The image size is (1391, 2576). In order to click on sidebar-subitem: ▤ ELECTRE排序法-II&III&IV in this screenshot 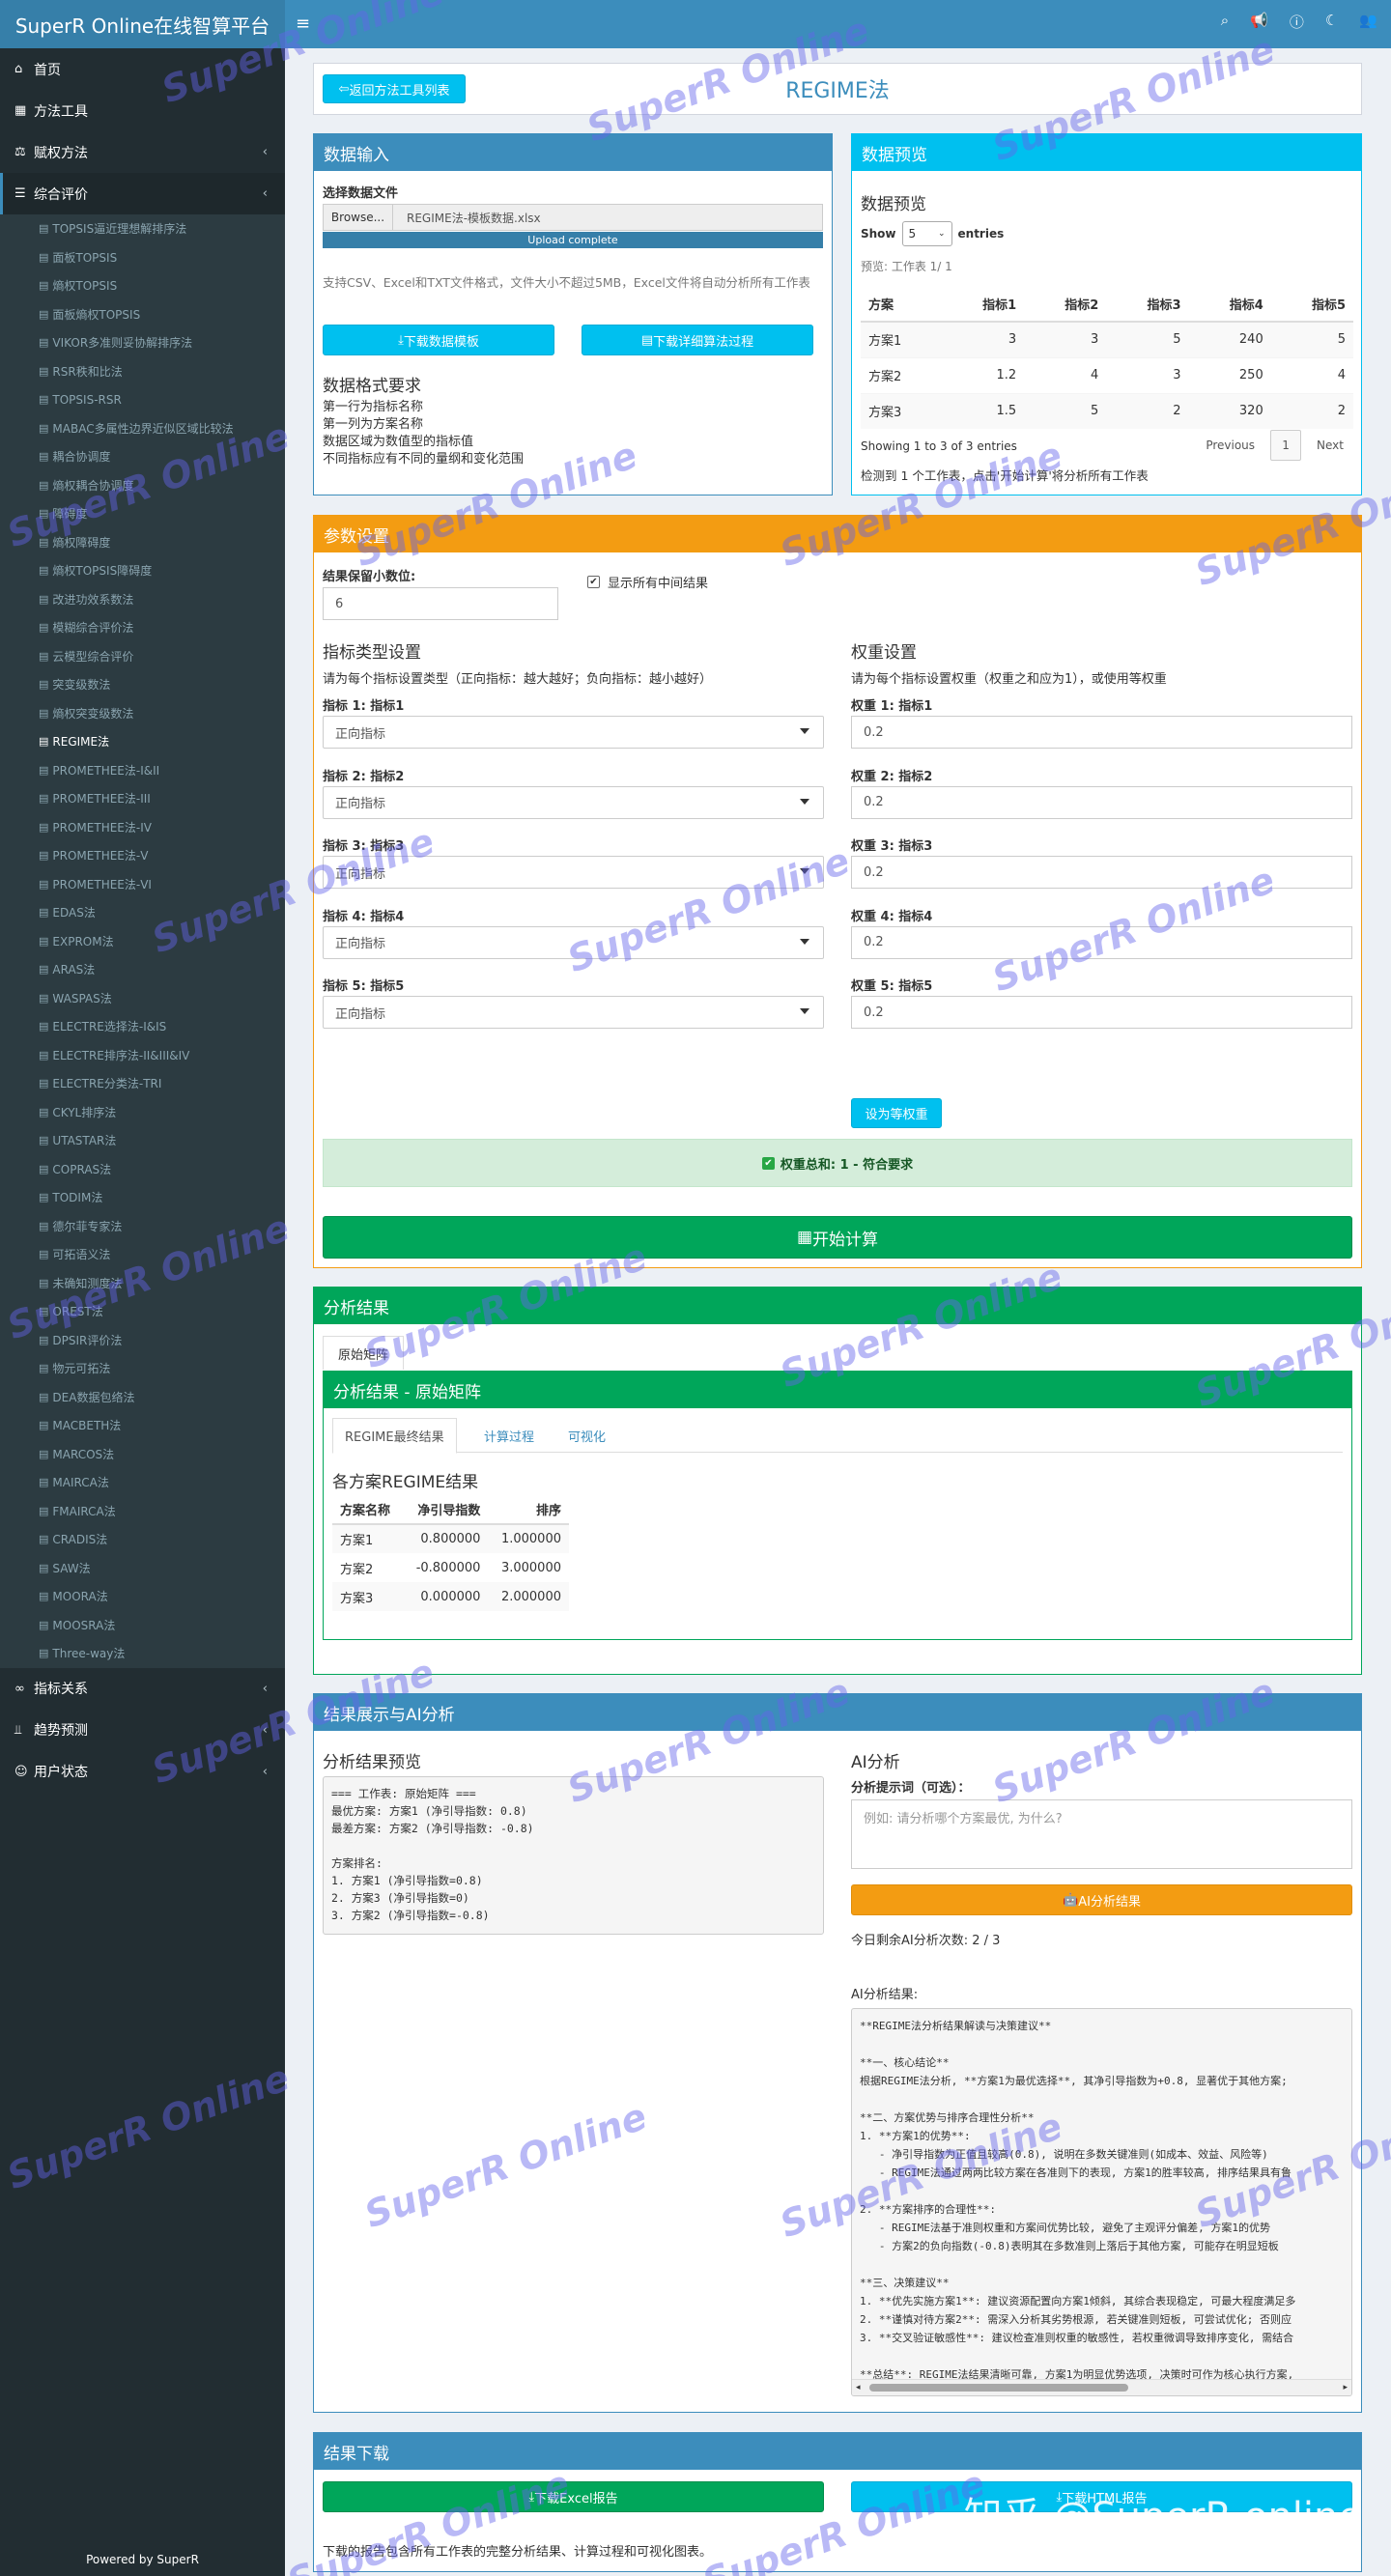, I will do `click(142, 1055)`.